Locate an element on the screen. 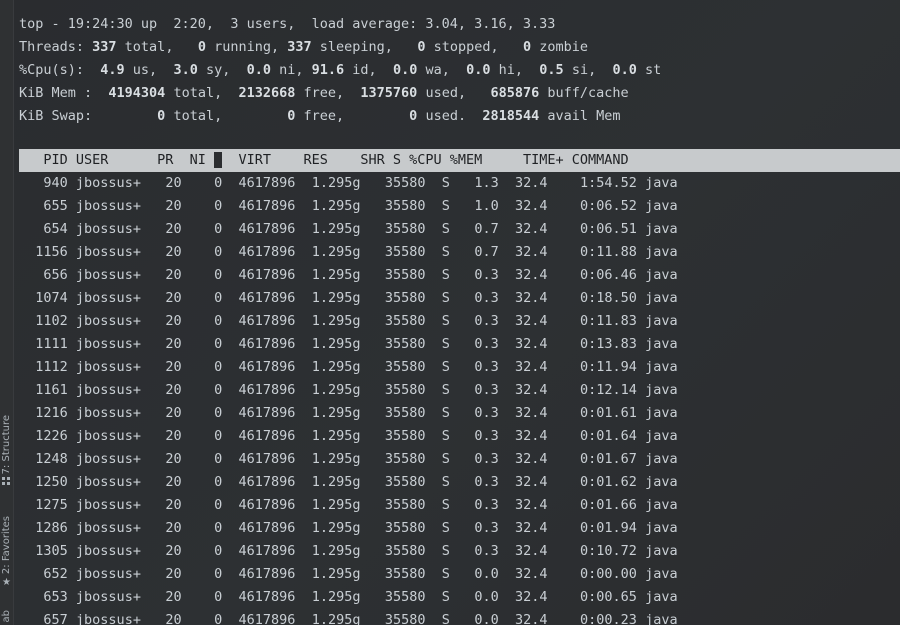  cpu-sy: 3.0 is located at coordinates (185, 70).